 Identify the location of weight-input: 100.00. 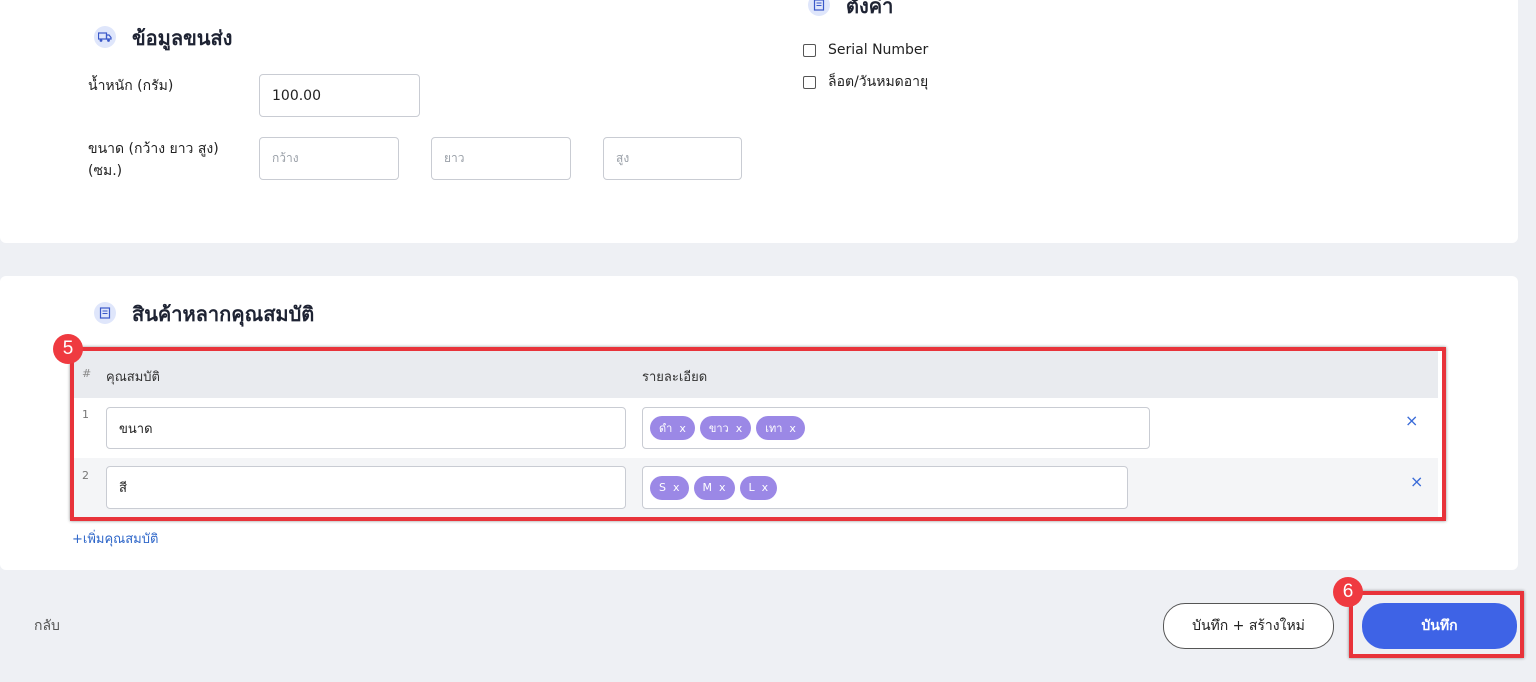
(339, 95).